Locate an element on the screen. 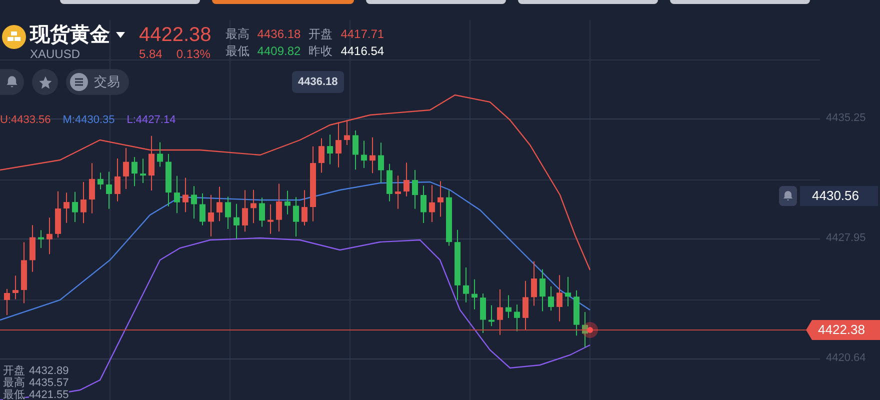  ohlc-label: 最低 is located at coordinates (14, 394).